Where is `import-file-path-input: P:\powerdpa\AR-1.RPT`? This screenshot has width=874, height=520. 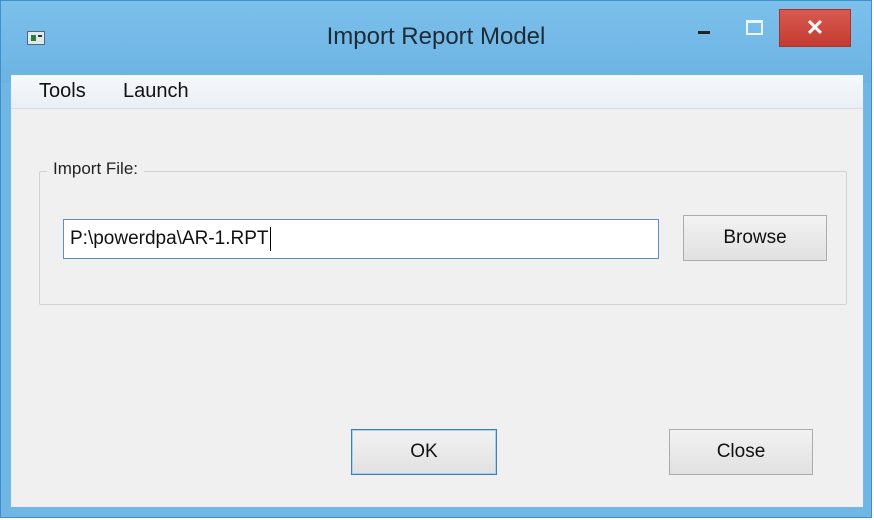
import-file-path-input: P:\powerdpa\AR-1.RPT is located at coordinates (361, 239).